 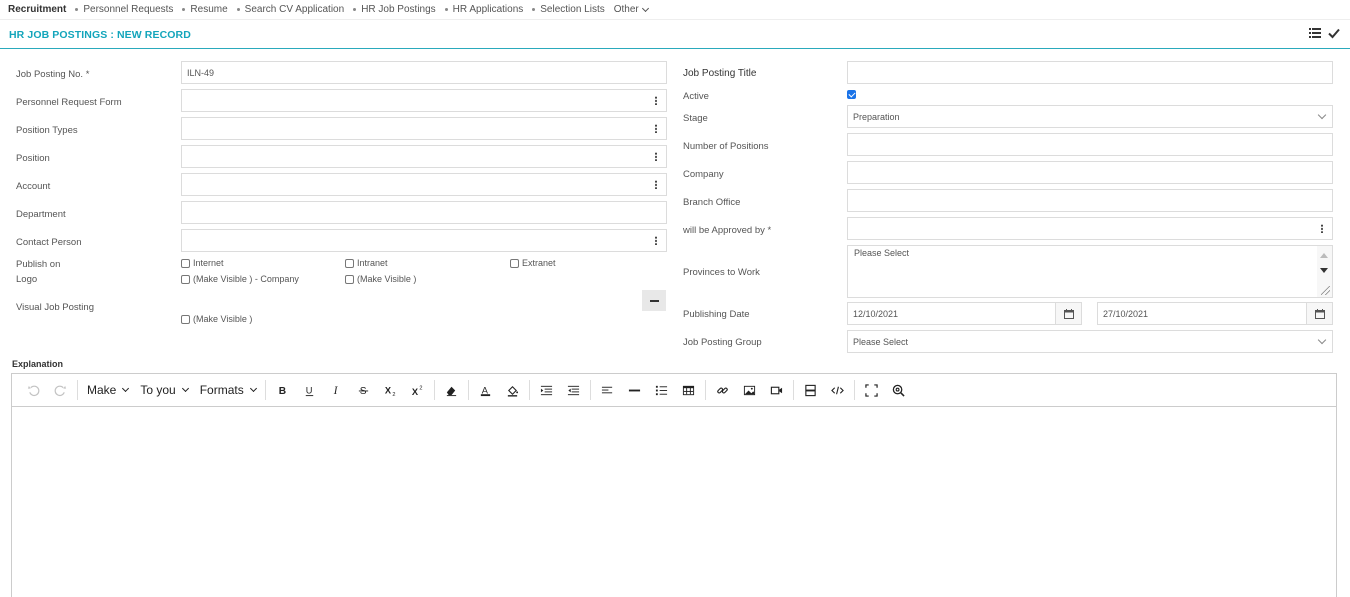 I want to click on nav-label: Search CV Application, so click(x=294, y=9).